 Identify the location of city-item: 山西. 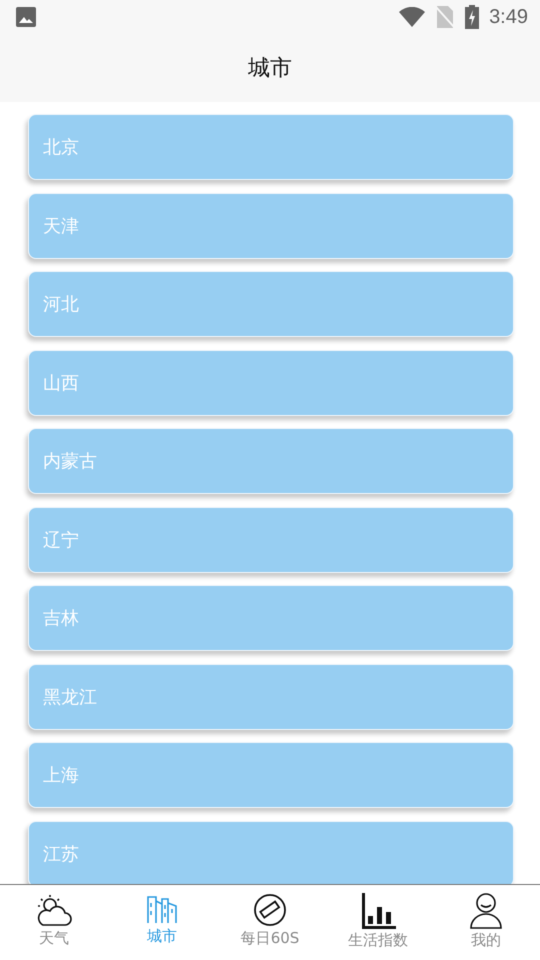
(271, 383).